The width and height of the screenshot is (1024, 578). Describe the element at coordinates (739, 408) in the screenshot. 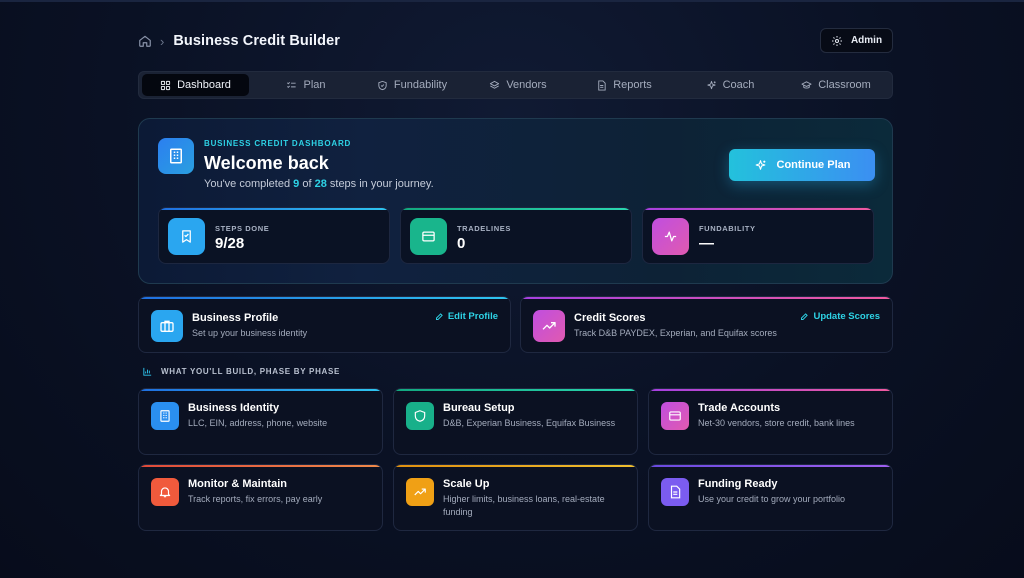

I see `phase-title: Trade Accounts` at that location.